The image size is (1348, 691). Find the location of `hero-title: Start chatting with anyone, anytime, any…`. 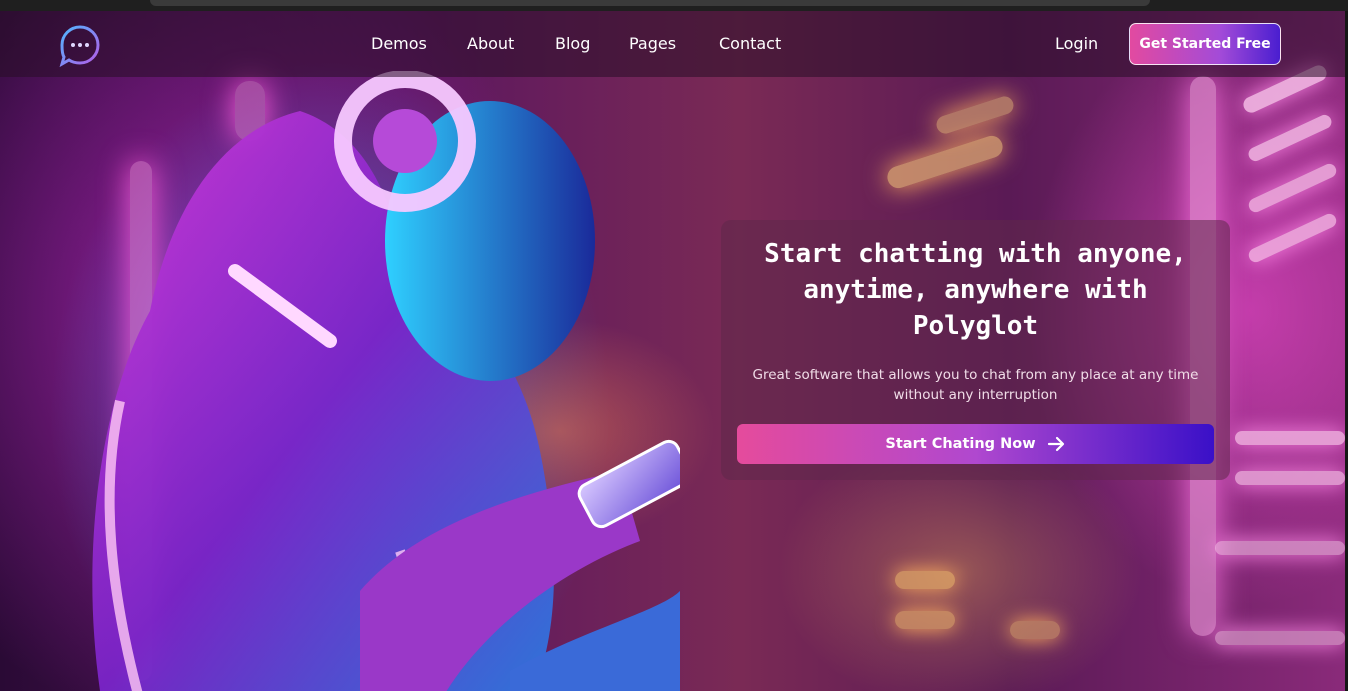

hero-title: Start chatting with anyone, anytime, any… is located at coordinates (975, 290).